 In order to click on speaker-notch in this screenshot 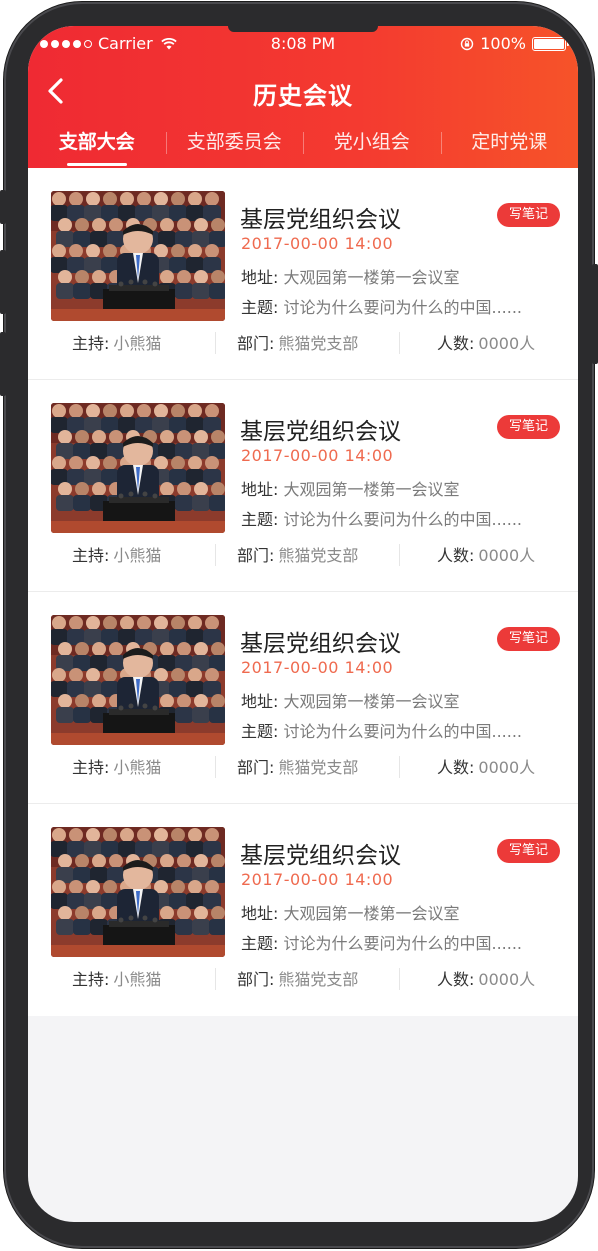, I will do `click(303, 29)`.